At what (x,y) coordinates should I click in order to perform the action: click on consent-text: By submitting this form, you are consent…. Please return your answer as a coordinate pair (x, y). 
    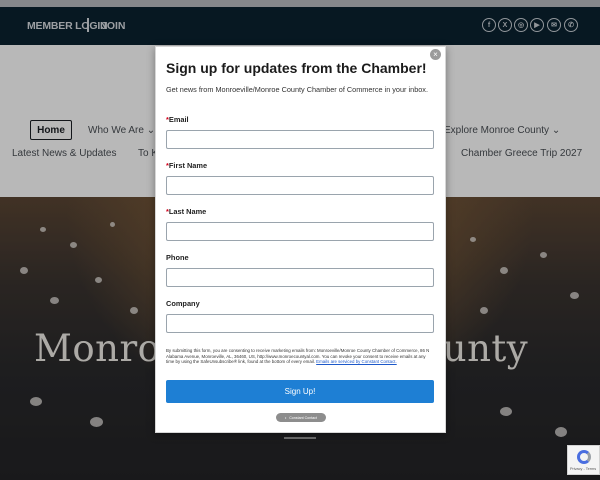
    Looking at the image, I should click on (300, 356).